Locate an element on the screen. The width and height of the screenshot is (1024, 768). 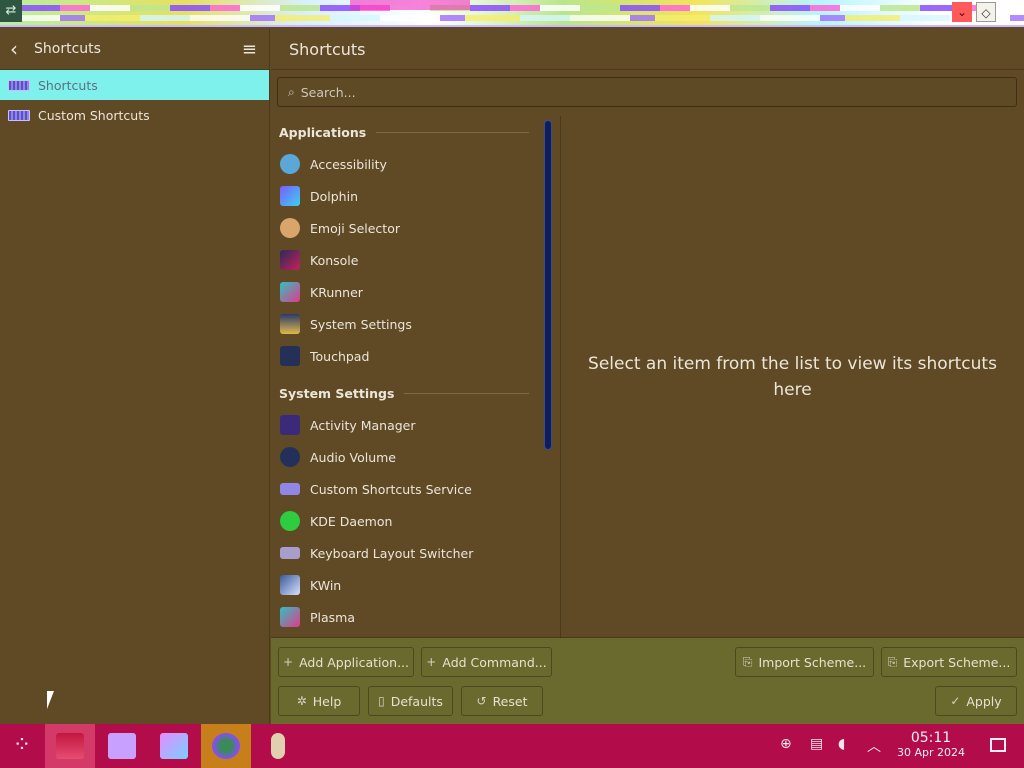
taskbar-discover is located at coordinates (122, 746).